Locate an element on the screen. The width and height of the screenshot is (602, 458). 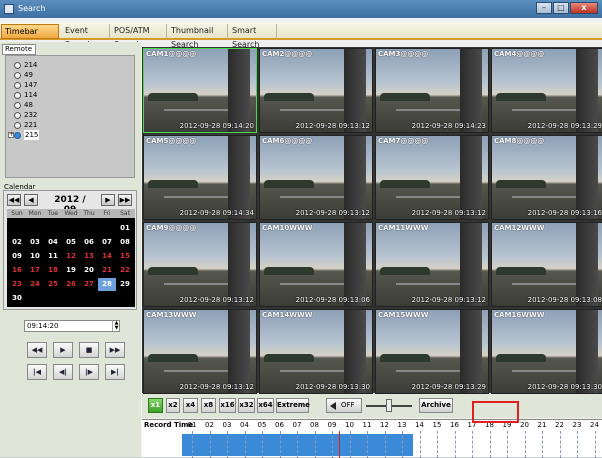
tree-expander: + is located at coordinates (11, 135).